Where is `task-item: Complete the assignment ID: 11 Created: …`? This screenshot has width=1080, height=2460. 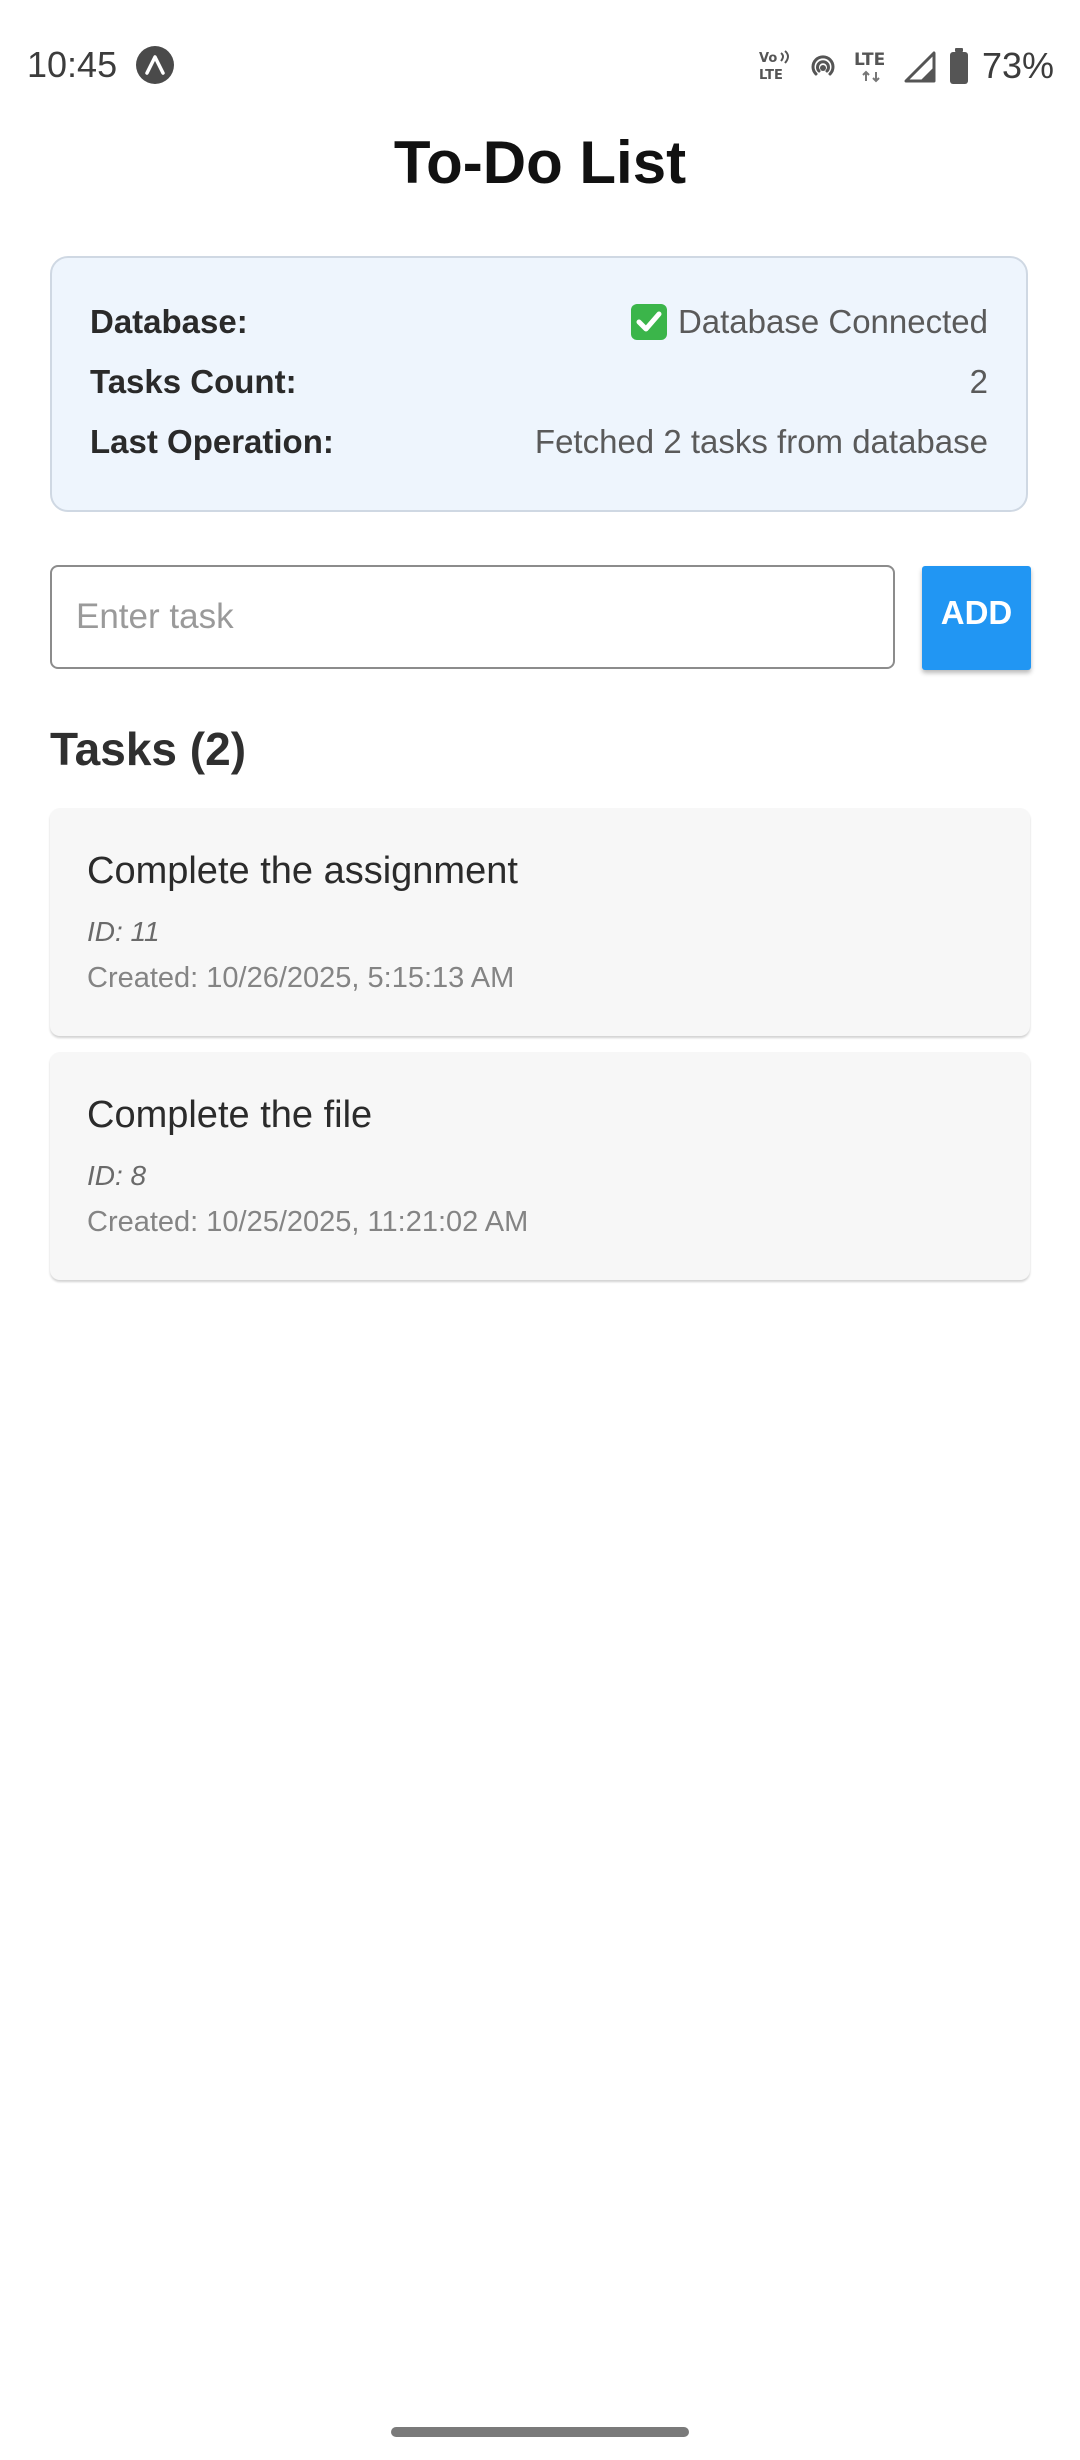 task-item: Complete the assignment ID: 11 Created: … is located at coordinates (540, 922).